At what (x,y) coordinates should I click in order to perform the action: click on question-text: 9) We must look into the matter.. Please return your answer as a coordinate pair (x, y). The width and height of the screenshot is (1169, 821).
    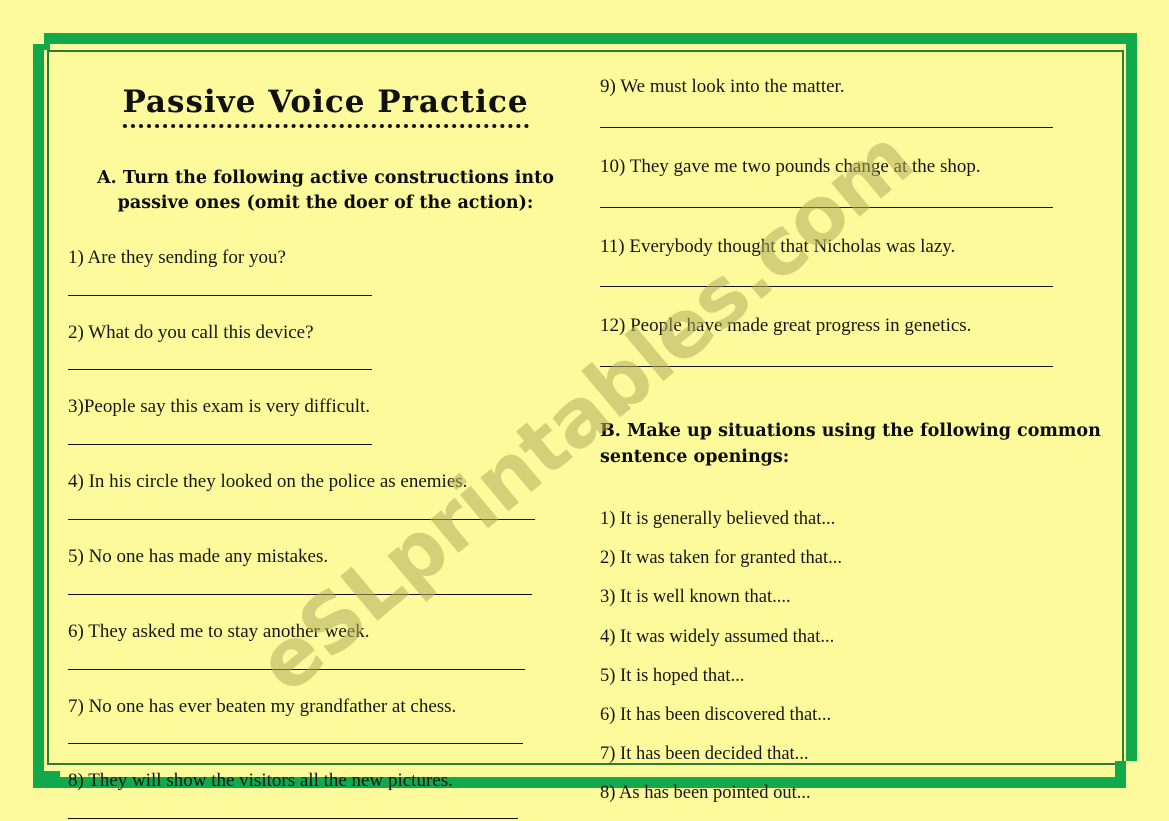
    Looking at the image, I should click on (722, 86).